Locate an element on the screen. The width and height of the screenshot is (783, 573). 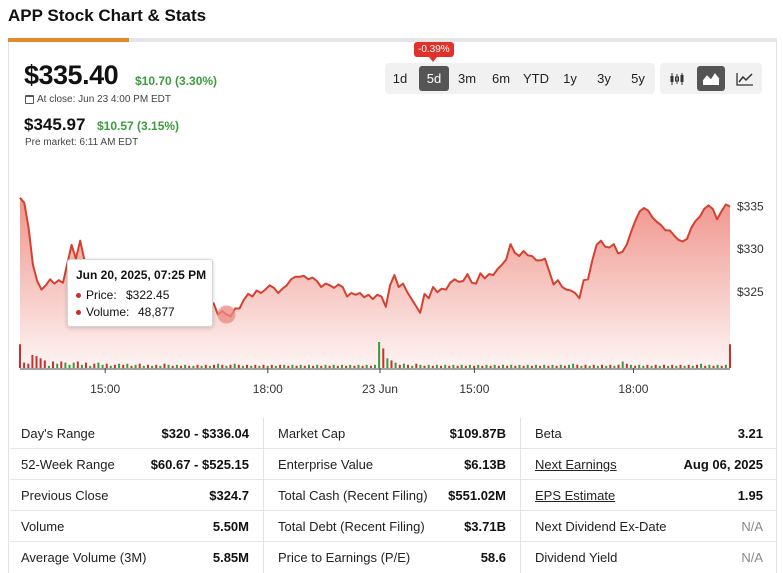
stat-value: 5.85M is located at coordinates (230, 557).